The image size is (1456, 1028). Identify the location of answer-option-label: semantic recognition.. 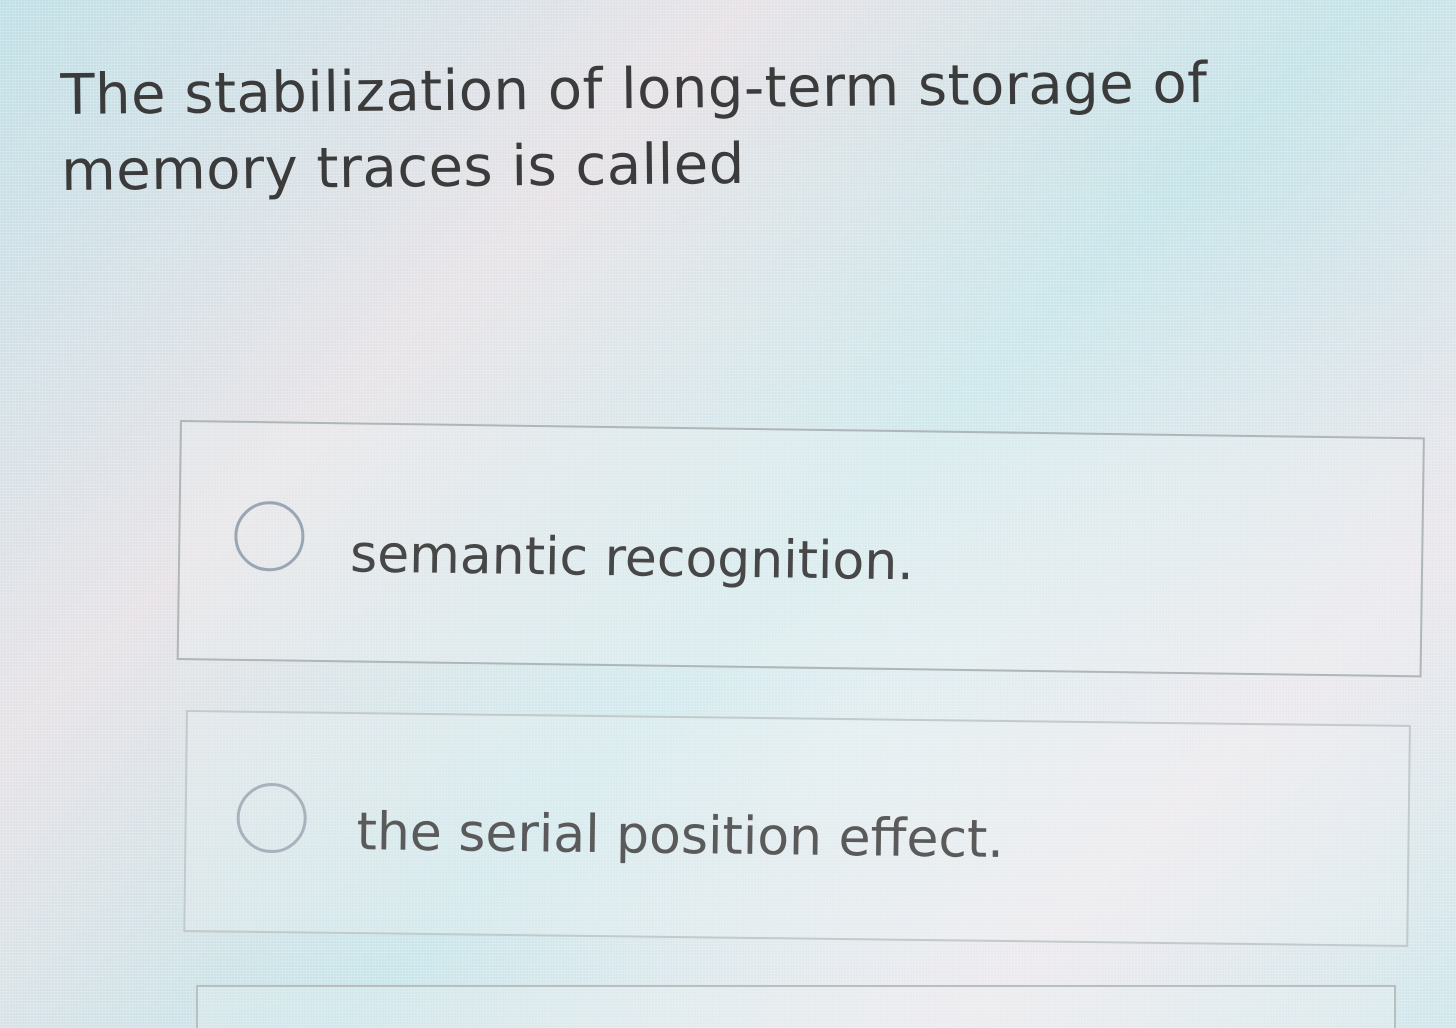
(632, 558).